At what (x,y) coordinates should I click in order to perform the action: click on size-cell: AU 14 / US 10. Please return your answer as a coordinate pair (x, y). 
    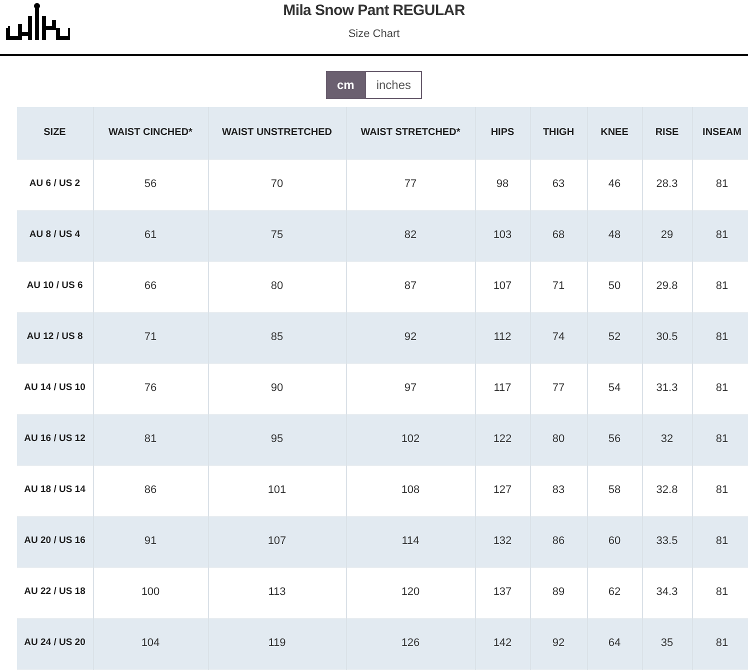
    Looking at the image, I should click on (55, 388).